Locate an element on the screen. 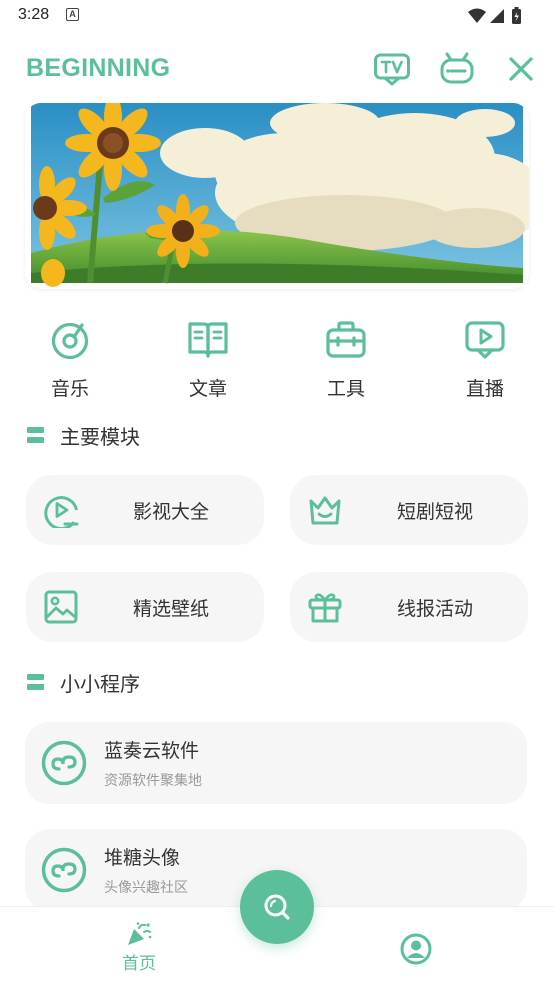  quick-nav-label: 直播 is located at coordinates (484, 389).